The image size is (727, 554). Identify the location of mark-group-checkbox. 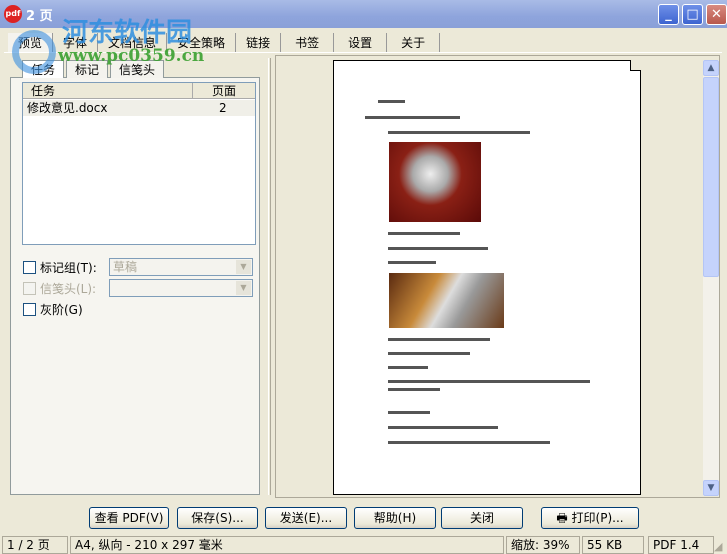
(29, 267).